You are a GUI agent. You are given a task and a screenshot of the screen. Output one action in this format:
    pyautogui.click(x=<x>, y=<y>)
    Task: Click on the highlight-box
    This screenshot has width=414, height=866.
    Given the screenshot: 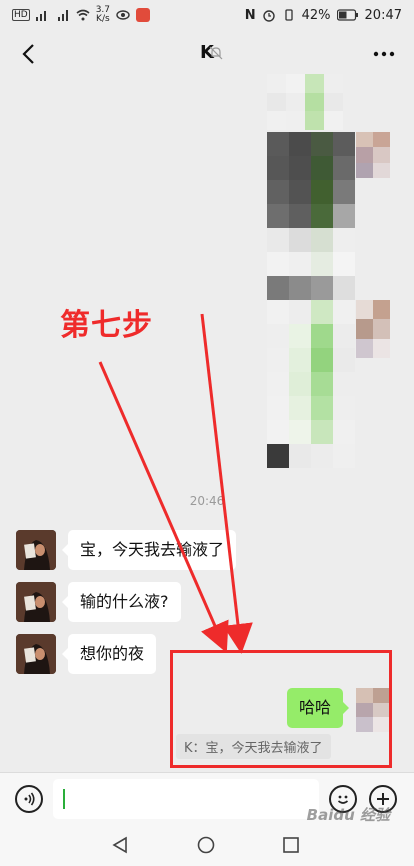 What is the action you would take?
    pyautogui.click(x=281, y=709)
    